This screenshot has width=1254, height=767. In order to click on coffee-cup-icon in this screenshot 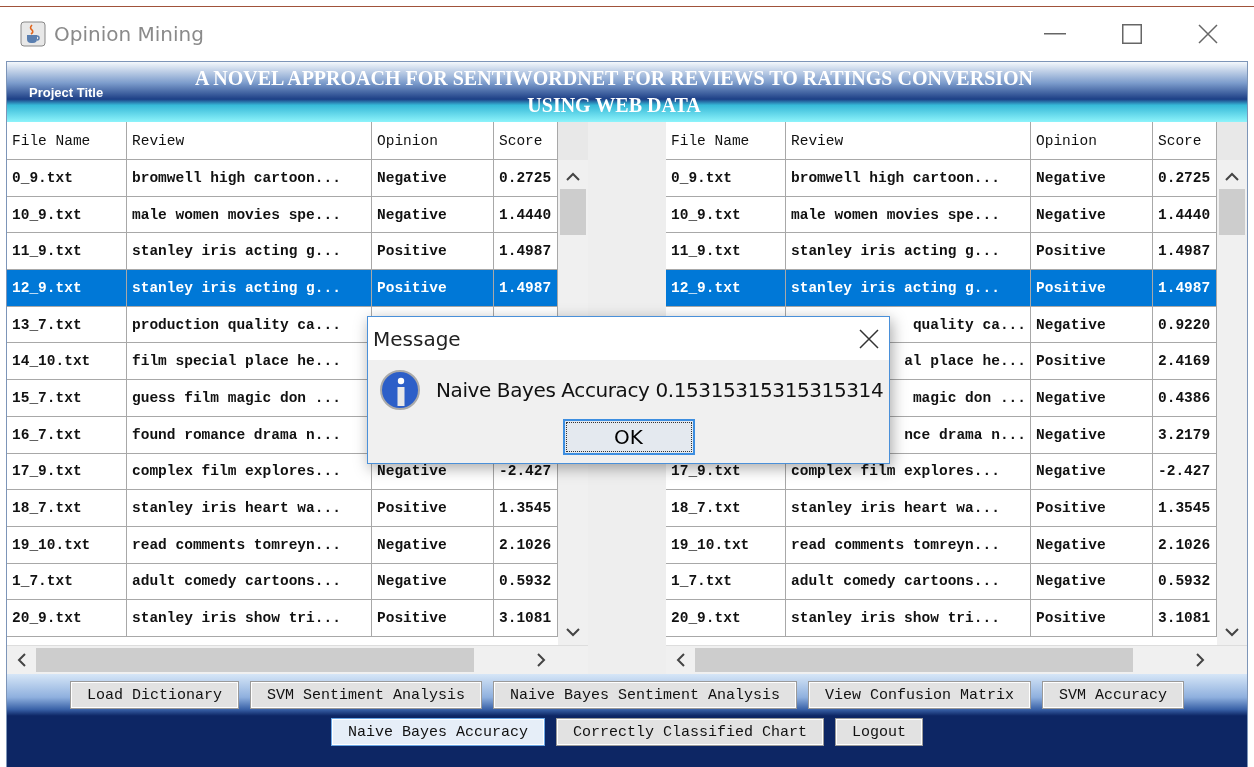, I will do `click(33, 34)`.